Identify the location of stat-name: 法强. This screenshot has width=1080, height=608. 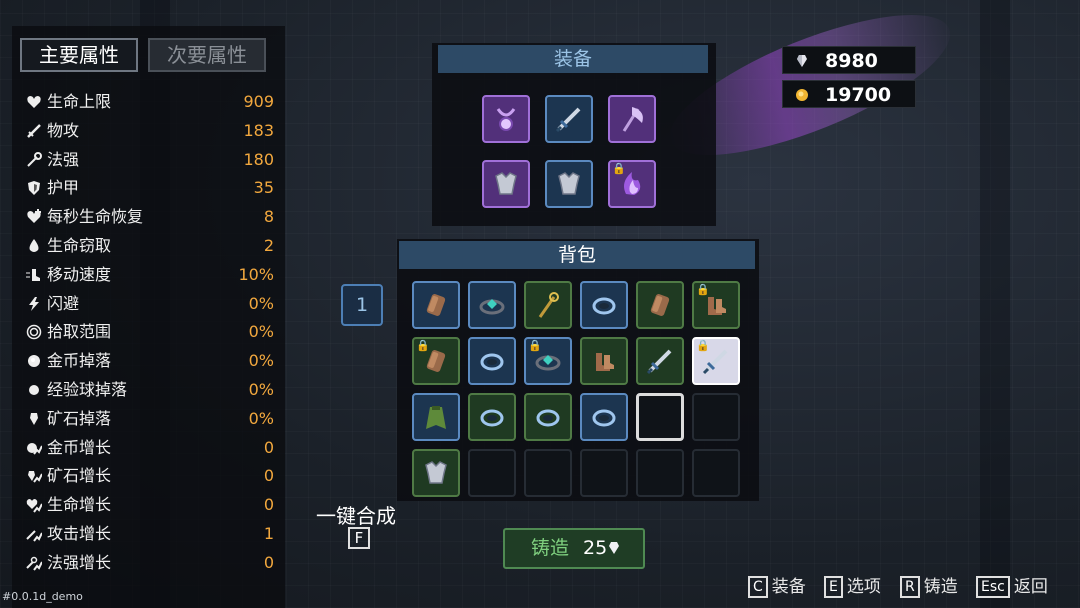
(63, 159).